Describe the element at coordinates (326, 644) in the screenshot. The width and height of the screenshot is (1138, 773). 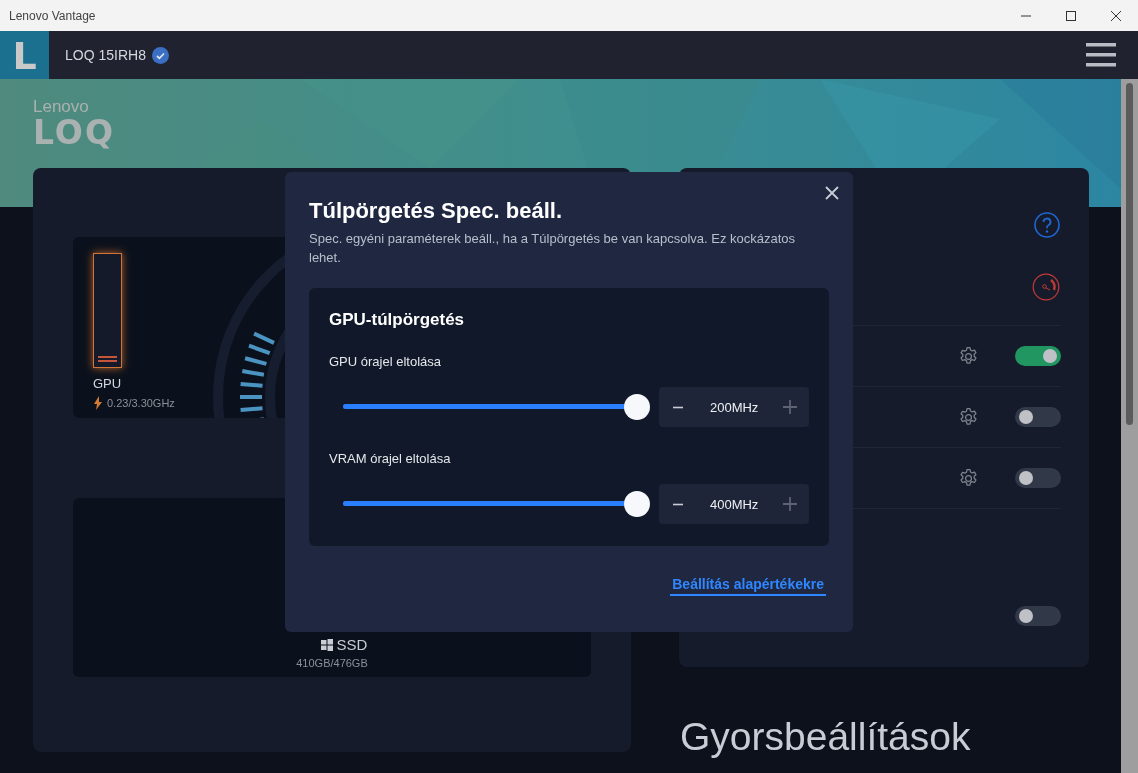
I see `windows-icon` at that location.